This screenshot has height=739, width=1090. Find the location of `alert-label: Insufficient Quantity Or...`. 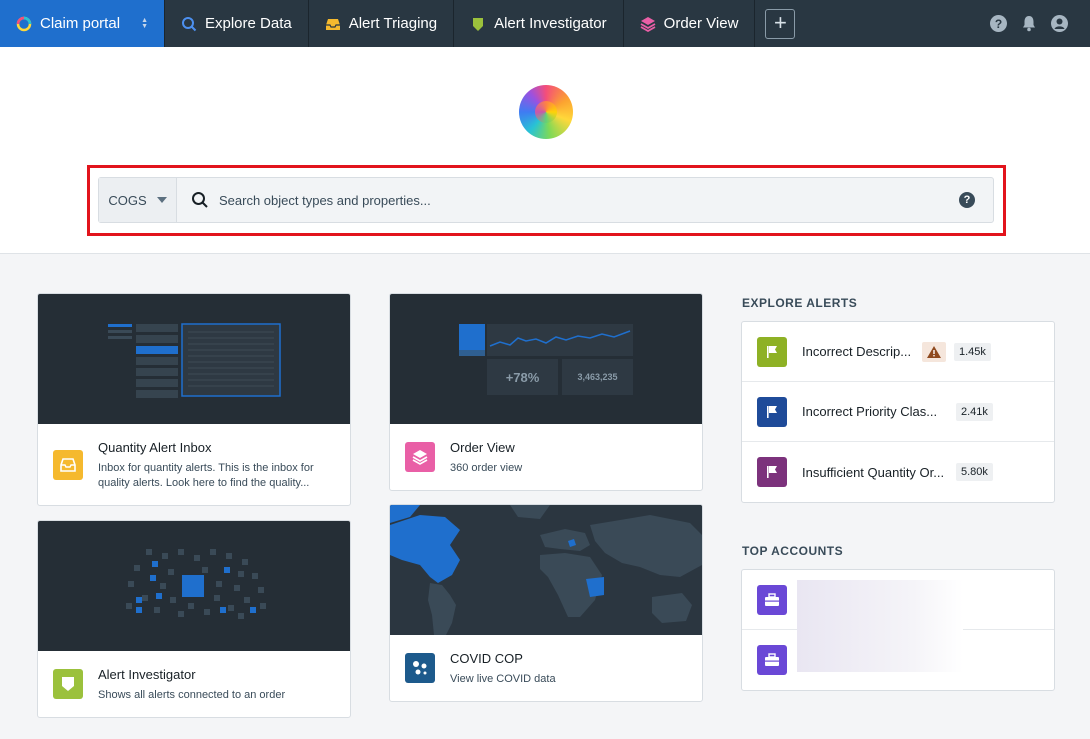

alert-label: Insufficient Quantity Or... is located at coordinates (873, 472).